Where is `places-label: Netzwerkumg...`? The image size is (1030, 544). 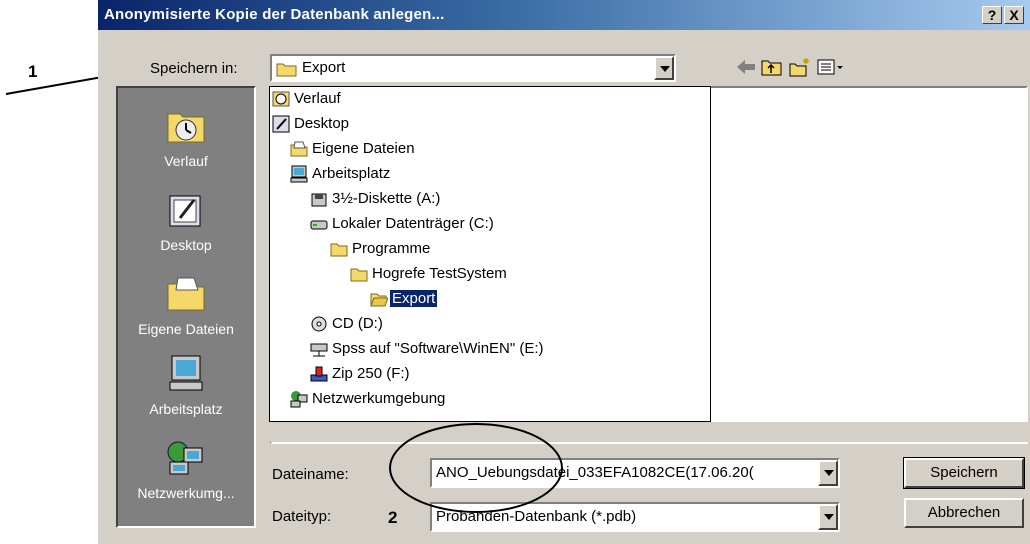
places-label: Netzwerkumg... is located at coordinates (186, 493).